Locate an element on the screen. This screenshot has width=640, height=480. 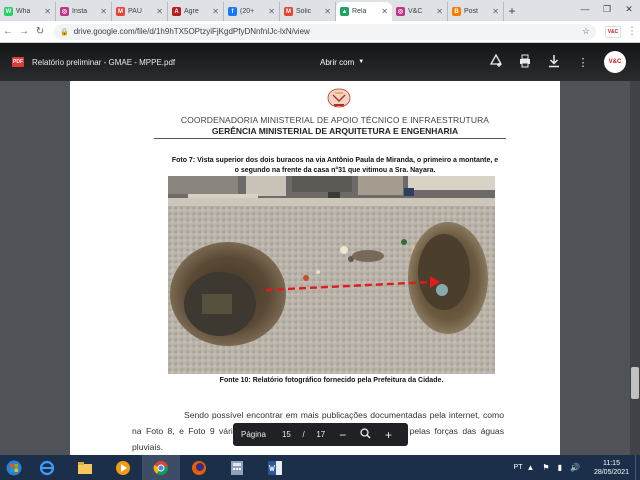
zoom-out-button: − is located at coordinates (342, 435).